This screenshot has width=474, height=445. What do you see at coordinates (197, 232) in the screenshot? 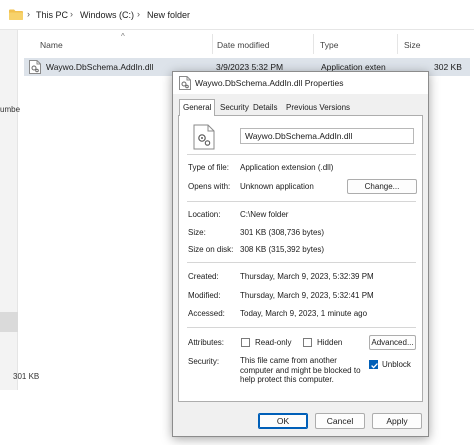
I see `size-label: Size:` at bounding box center [197, 232].